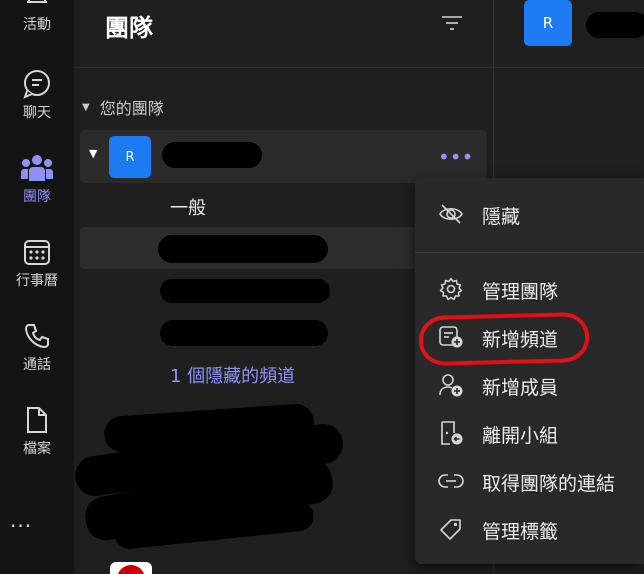  I want to click on redacted-team-name, so click(212, 155).